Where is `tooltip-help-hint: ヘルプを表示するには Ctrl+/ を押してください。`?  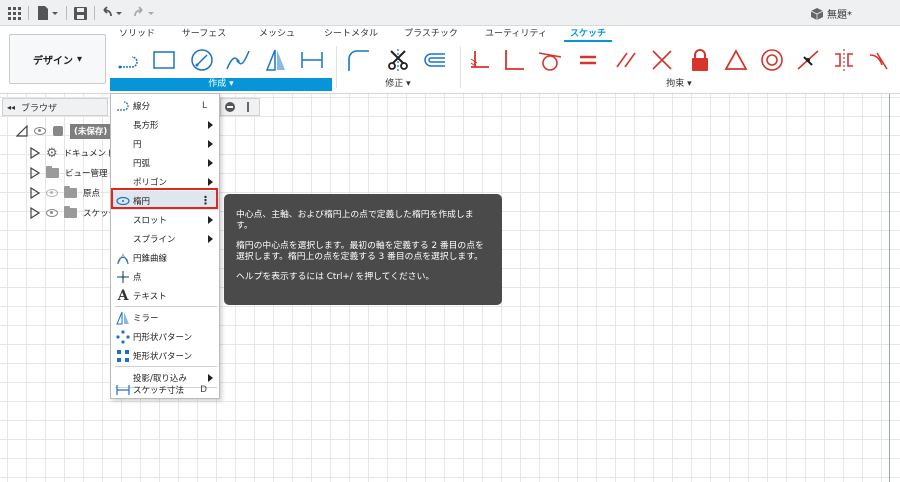
tooltip-help-hint: ヘルプを表示するには Ctrl+/ を押してください。 is located at coordinates (335, 277).